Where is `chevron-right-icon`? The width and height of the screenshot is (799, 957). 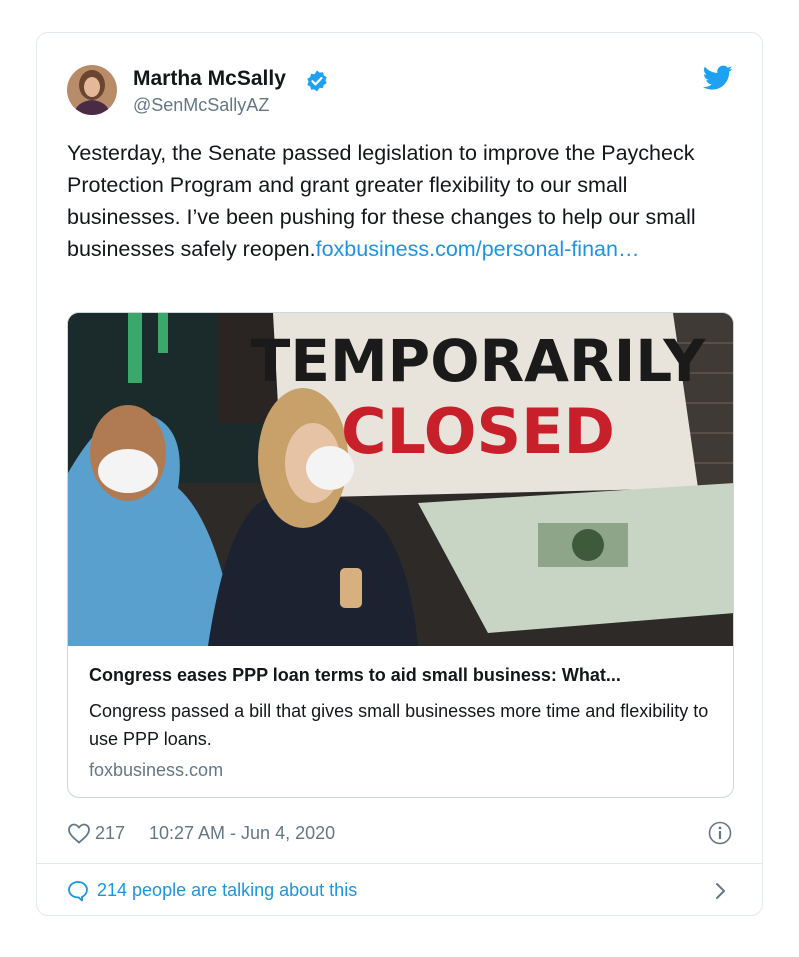
chevron-right-icon is located at coordinates (721, 891).